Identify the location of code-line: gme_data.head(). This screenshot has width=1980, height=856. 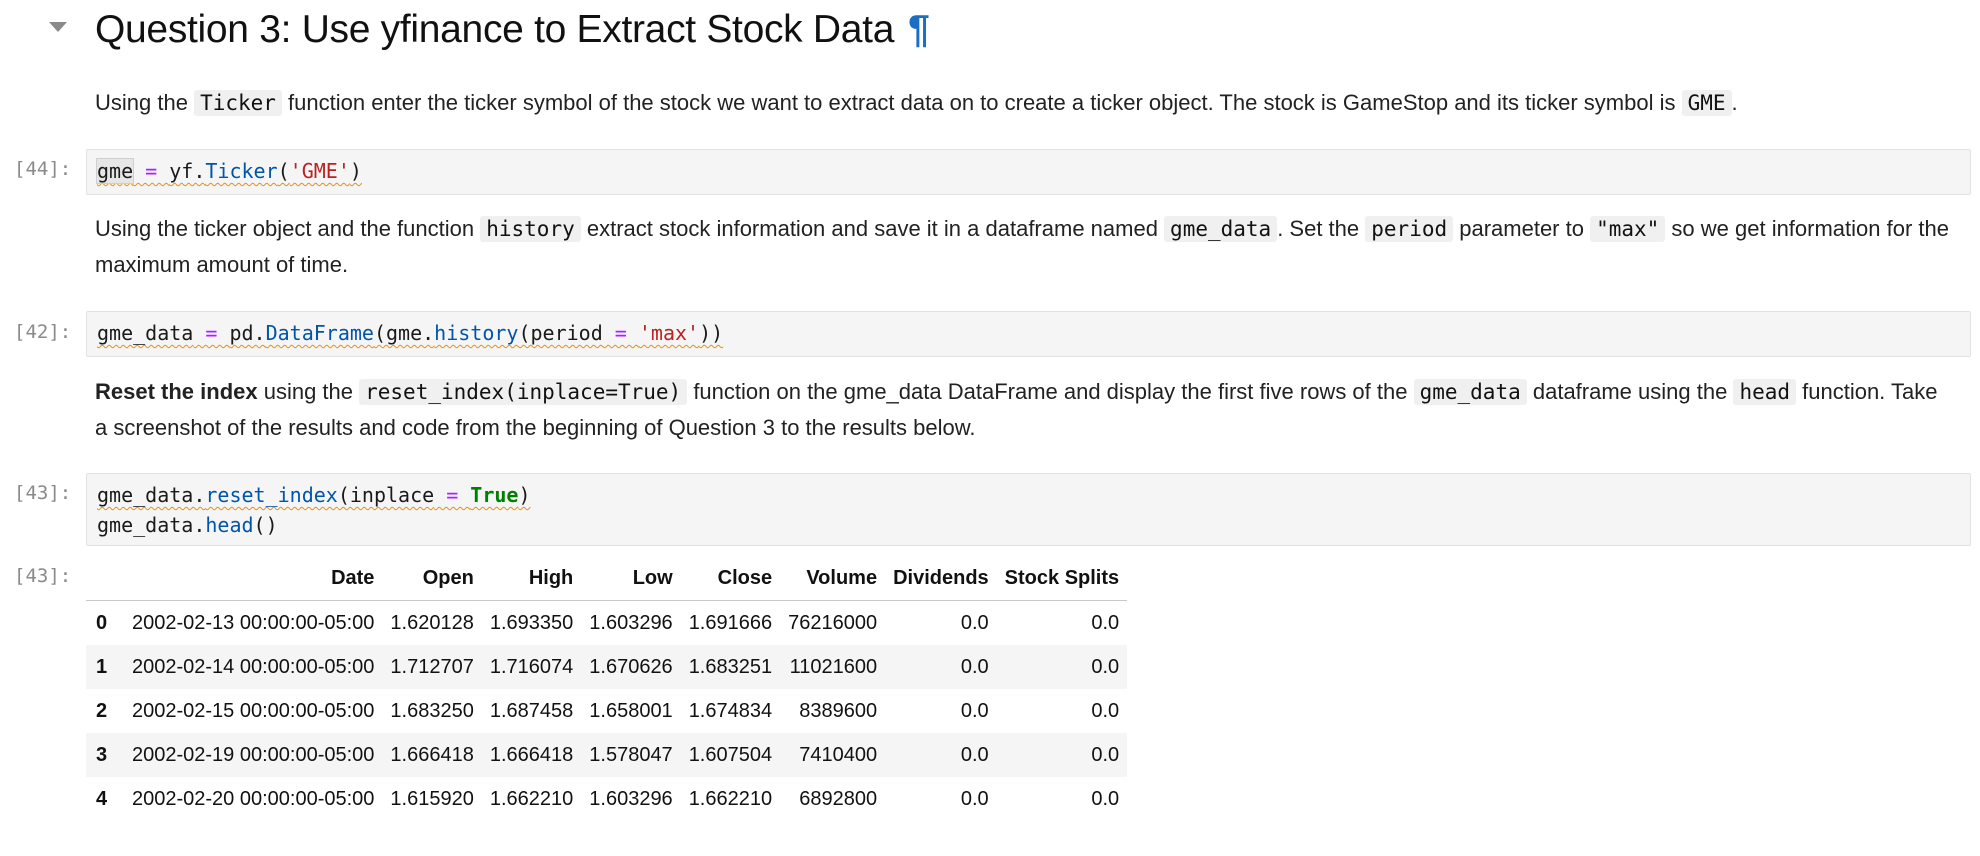
(187, 525).